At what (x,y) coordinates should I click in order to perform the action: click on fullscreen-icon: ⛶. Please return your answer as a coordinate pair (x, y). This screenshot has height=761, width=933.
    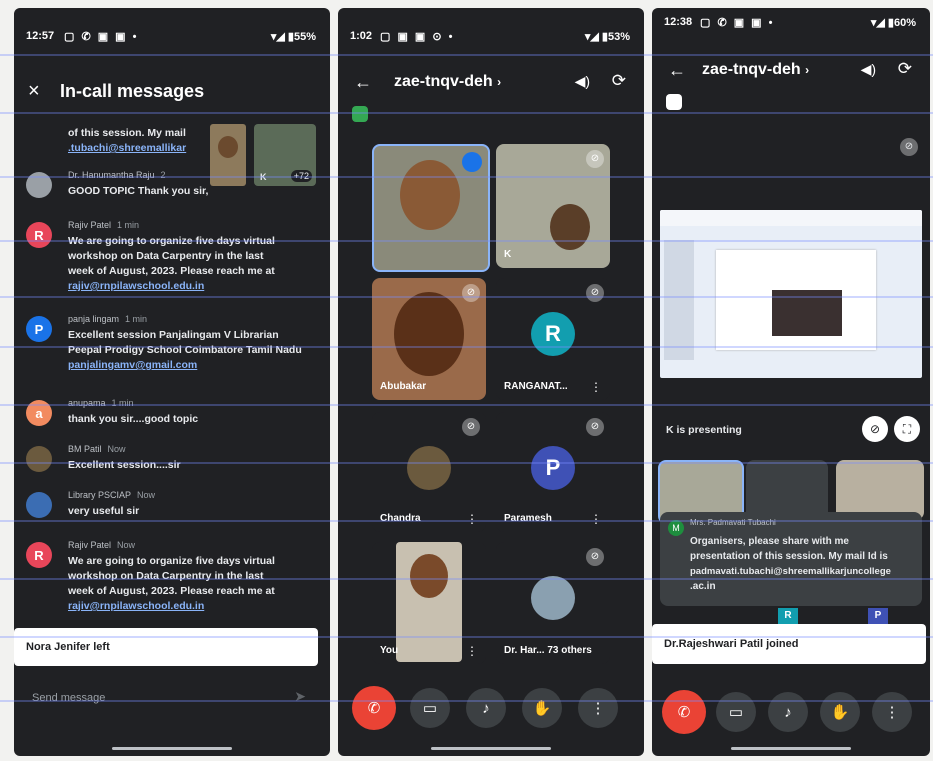
    Looking at the image, I should click on (907, 429).